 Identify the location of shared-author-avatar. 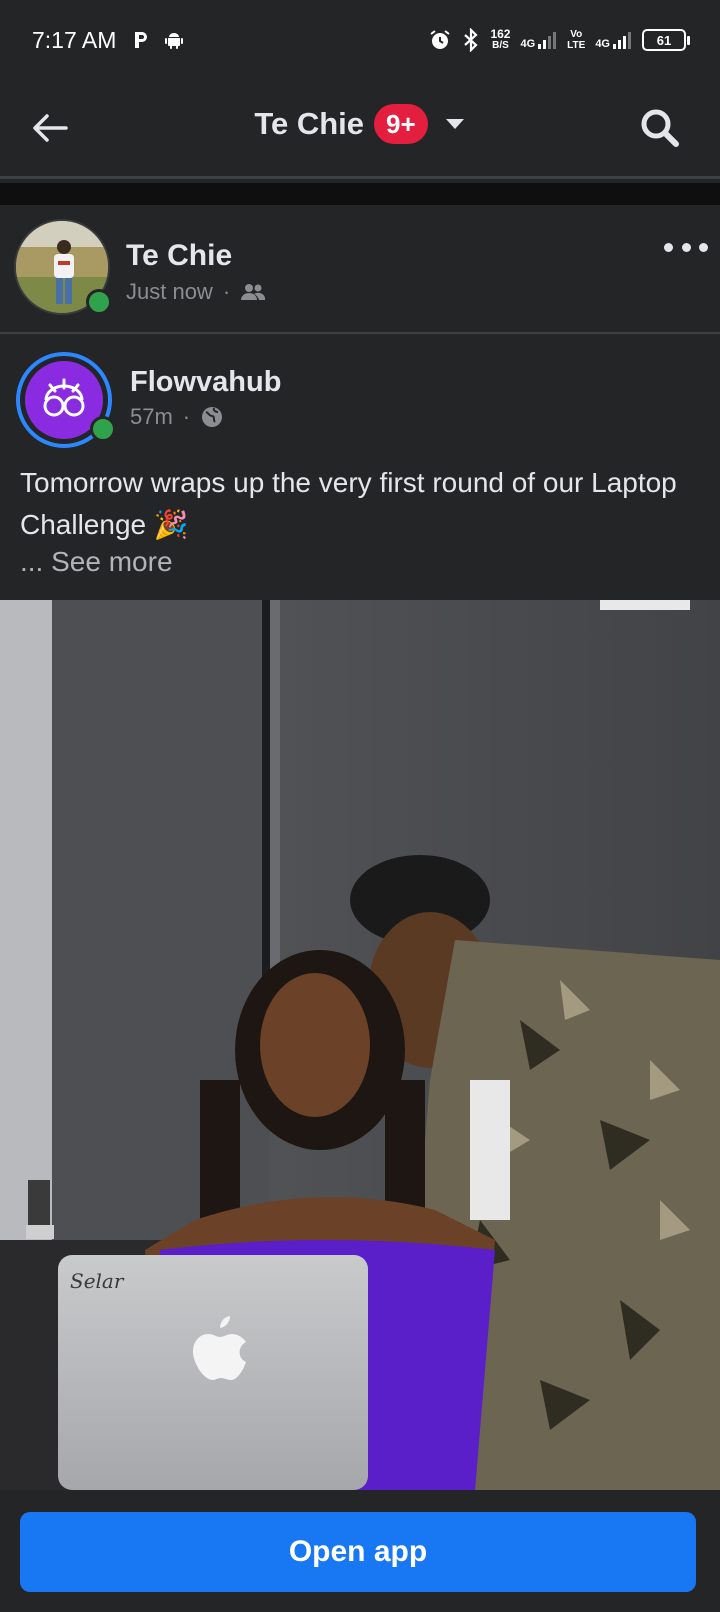
(66, 400).